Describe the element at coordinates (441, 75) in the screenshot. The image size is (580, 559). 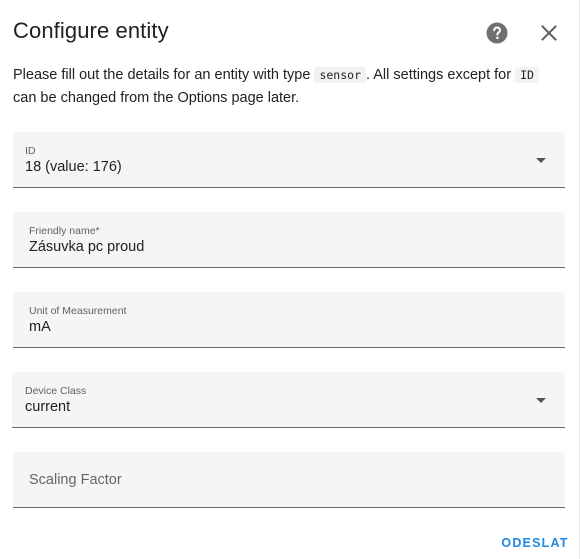
I see `description-text: . All settings except for` at that location.